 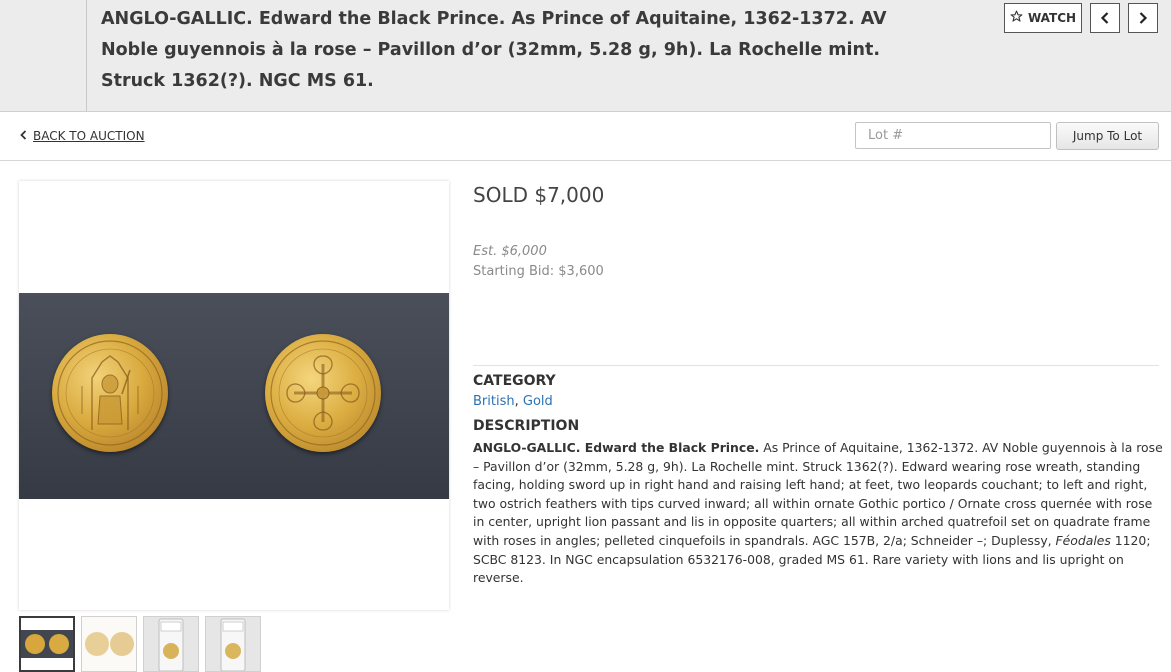 What do you see at coordinates (585, 136) in the screenshot?
I see `lot-toolbar: BACK TO AUCTION Jump To Lot` at bounding box center [585, 136].